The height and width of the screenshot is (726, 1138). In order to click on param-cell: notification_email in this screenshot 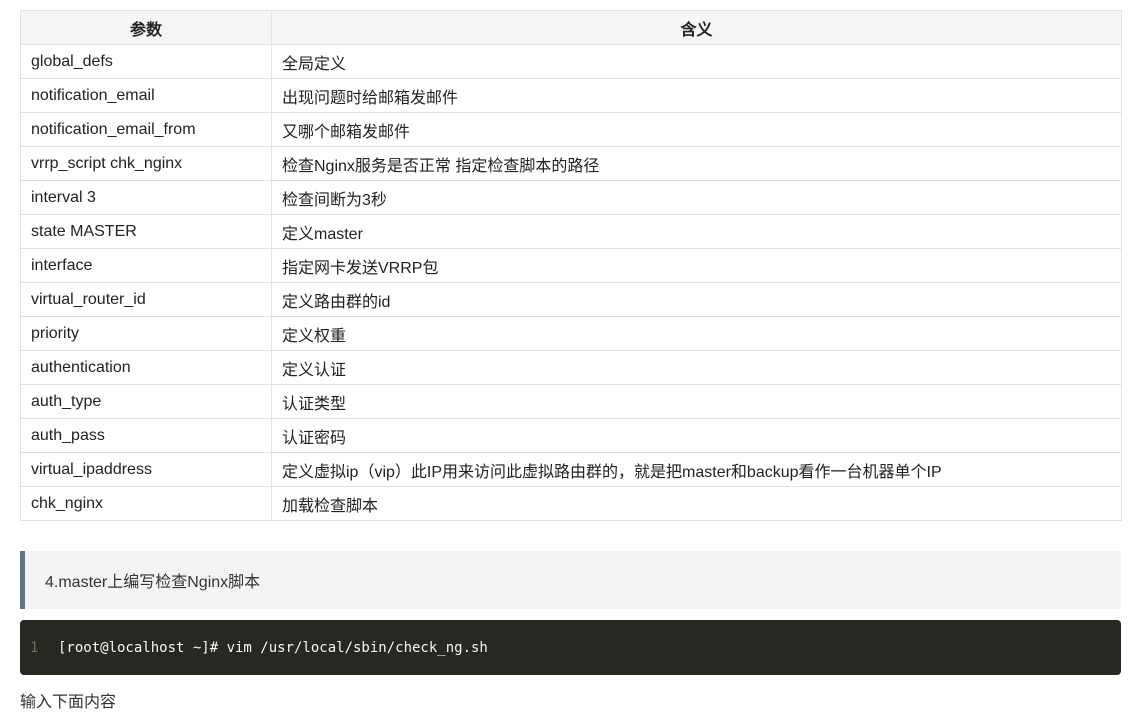, I will do `click(146, 95)`.